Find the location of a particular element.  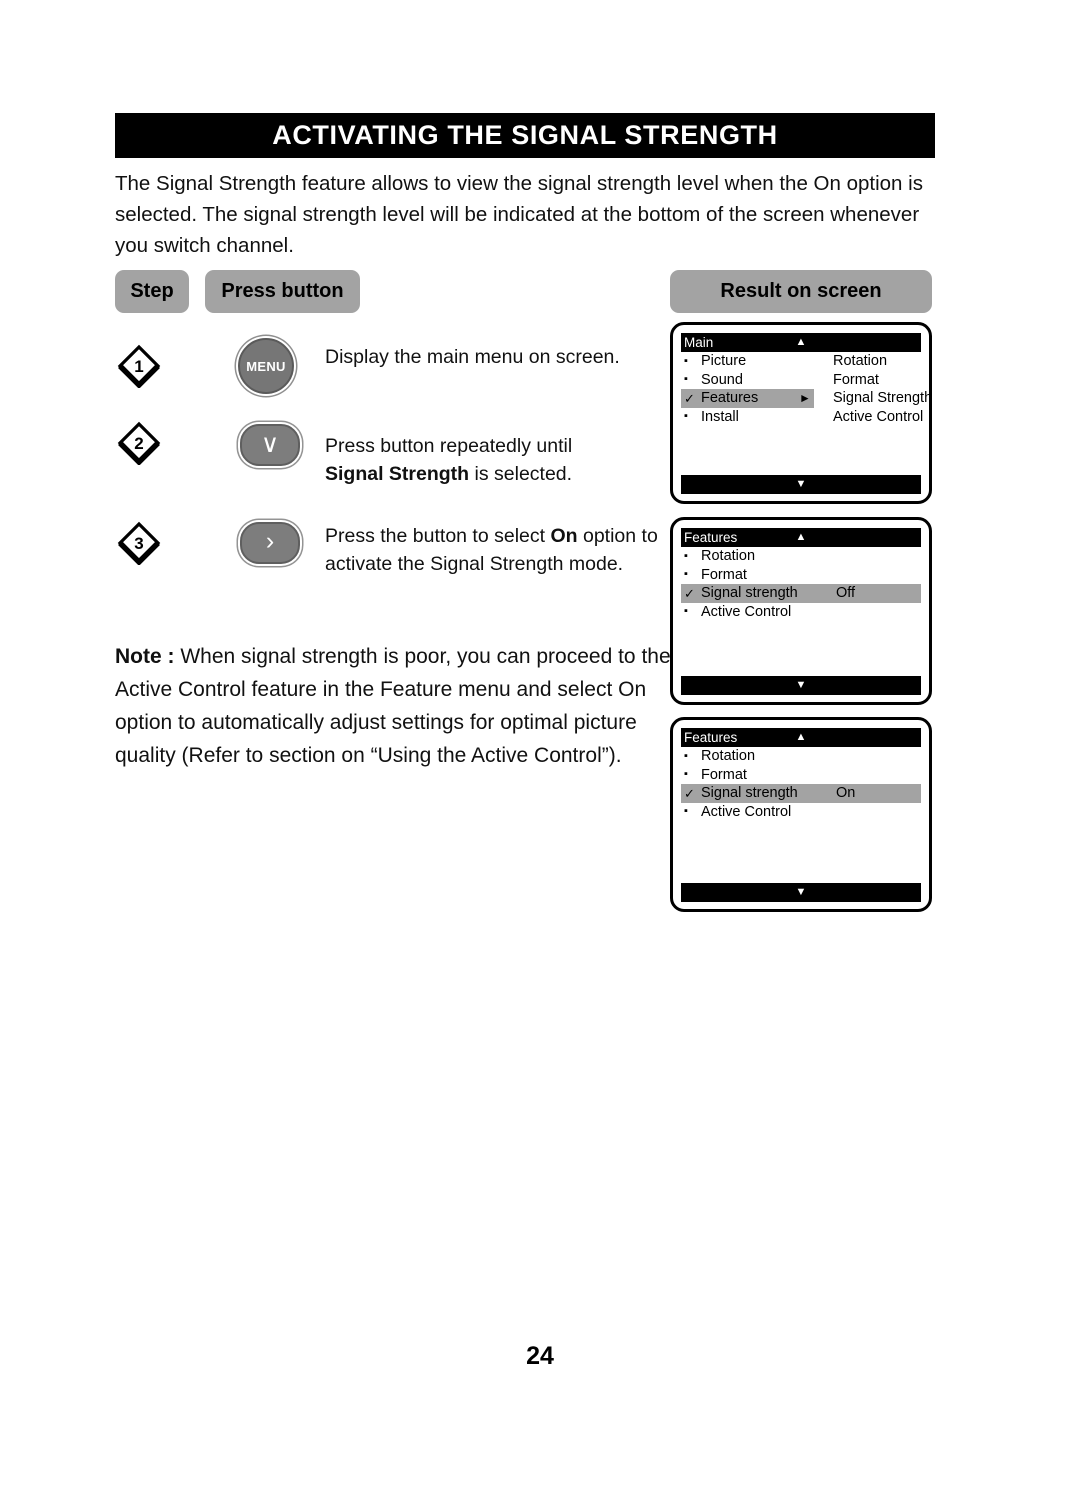

menu-item-label: Picture is located at coordinates (724, 361).